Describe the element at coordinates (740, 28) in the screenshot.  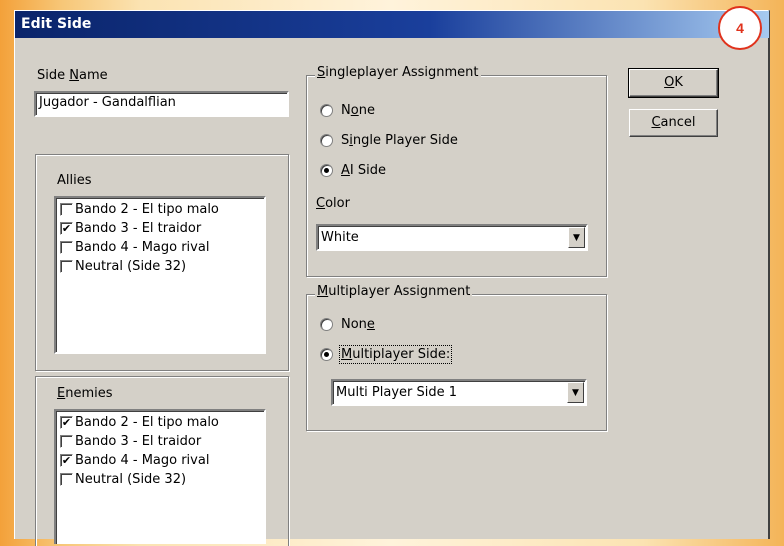
I see `step-number-badge: 4` at that location.